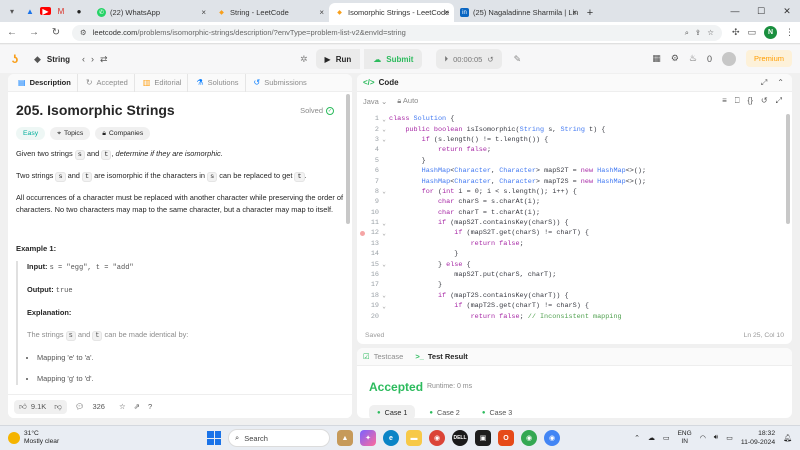 The width and height of the screenshot is (800, 450). Describe the element at coordinates (758, 438) in the screenshot. I see `clock: 18:32 11-09-2024` at that location.